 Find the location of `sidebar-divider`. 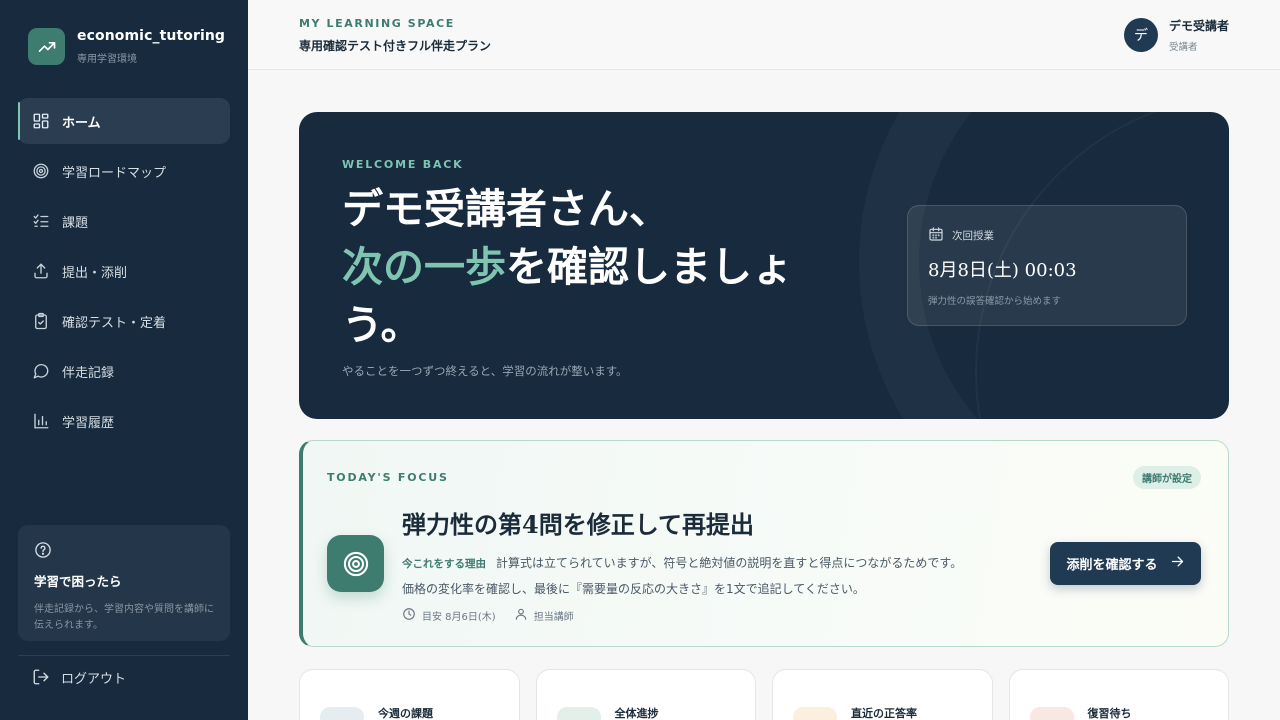

sidebar-divider is located at coordinates (124, 655).